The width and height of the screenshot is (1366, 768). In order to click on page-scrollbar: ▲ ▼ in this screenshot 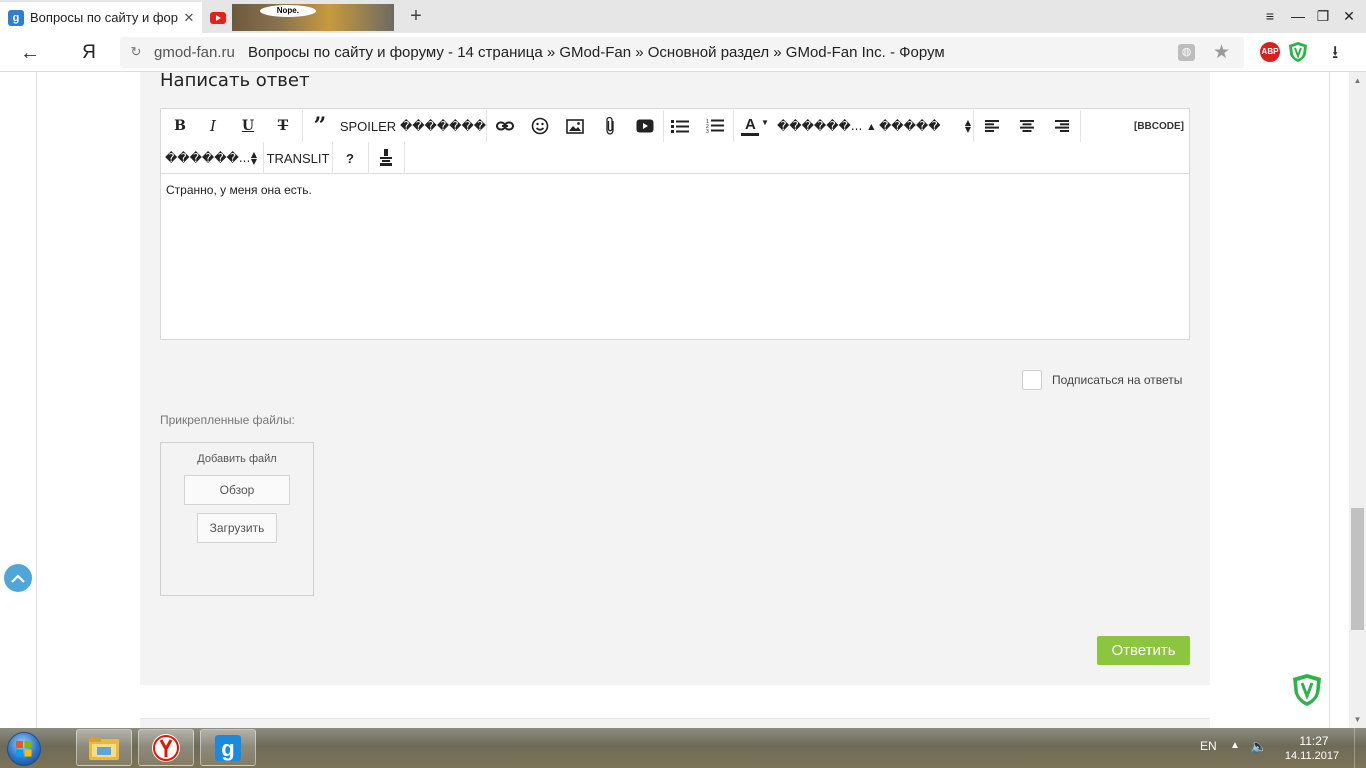, I will do `click(1357, 400)`.